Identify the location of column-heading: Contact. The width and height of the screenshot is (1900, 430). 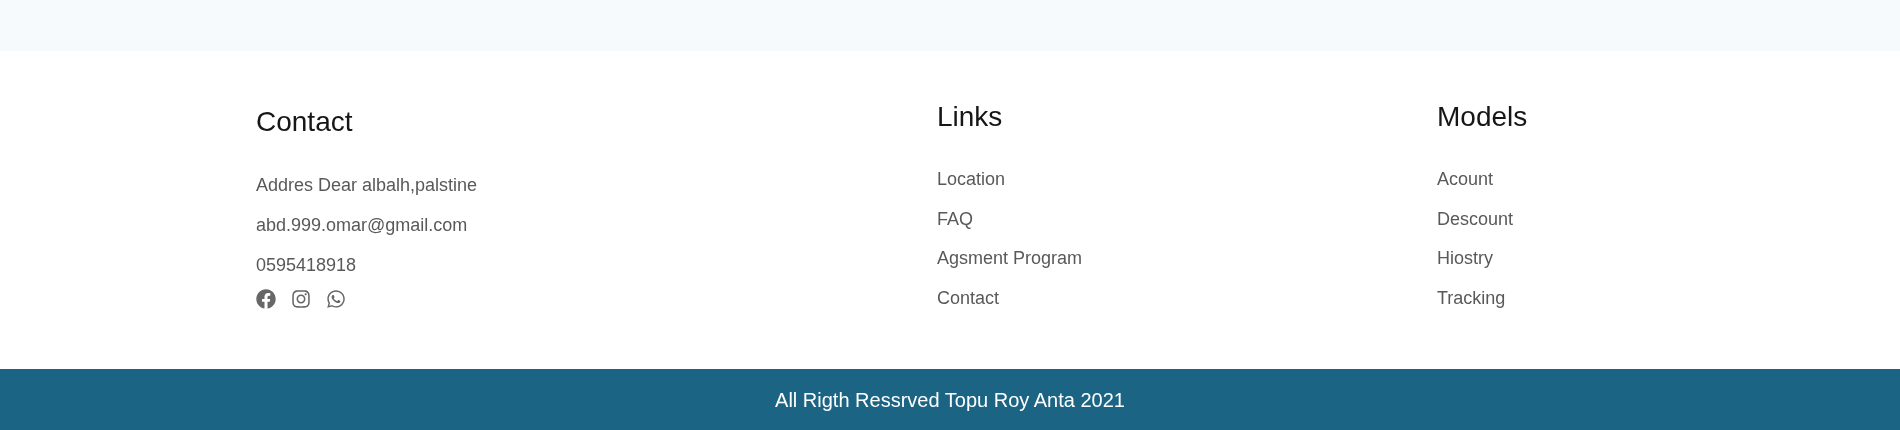
(304, 122).